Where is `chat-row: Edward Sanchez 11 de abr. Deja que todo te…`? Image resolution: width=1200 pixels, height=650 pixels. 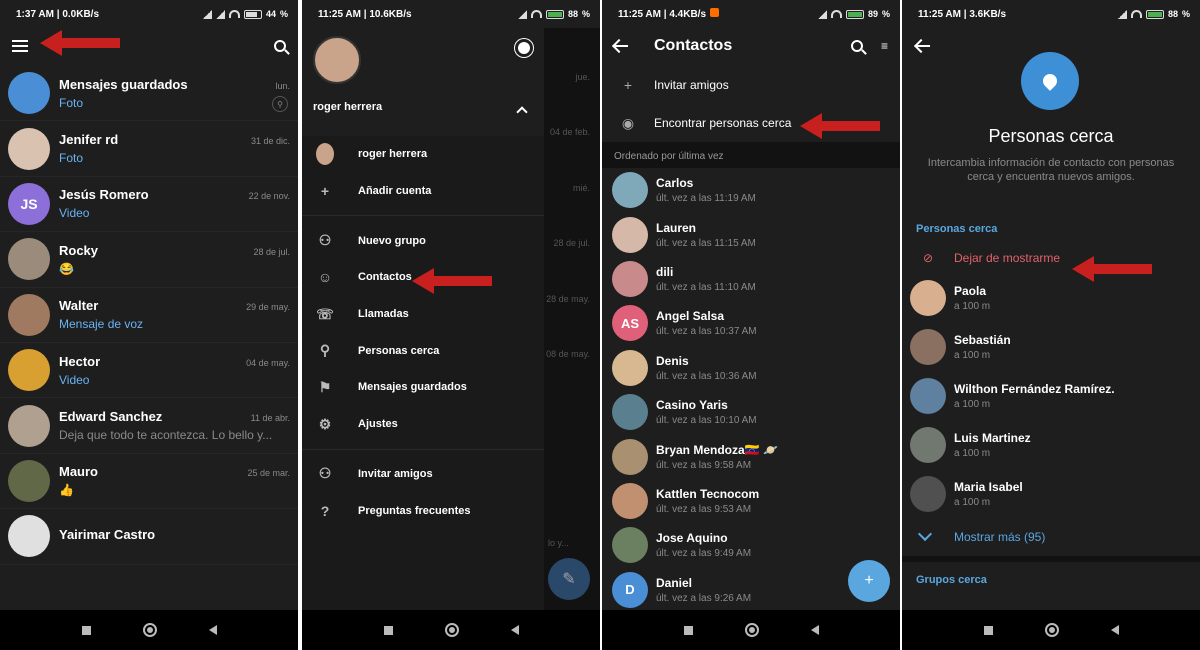 chat-row: Edward Sanchez 11 de abr. Deja que todo te… is located at coordinates (149, 426).